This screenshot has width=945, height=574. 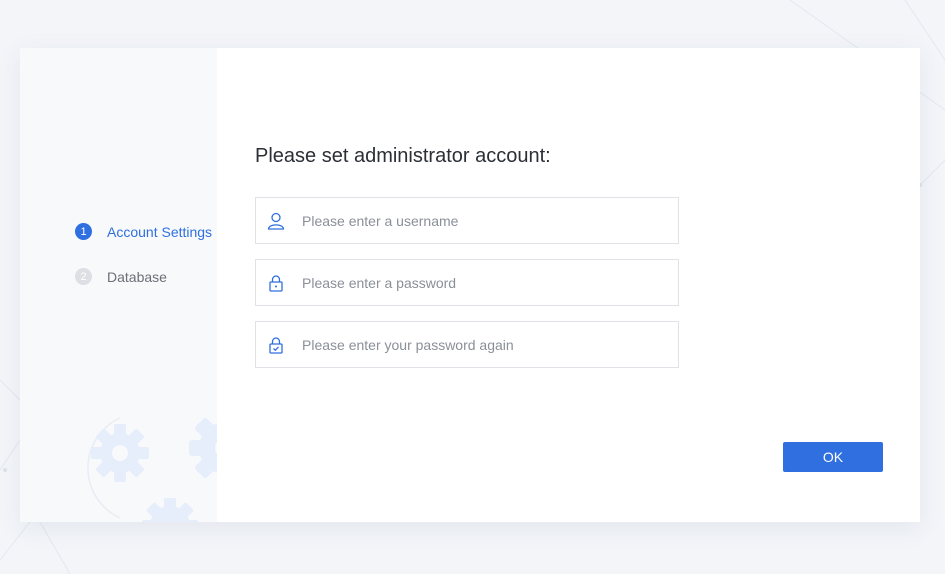 What do you see at coordinates (490, 220) in the screenshot?
I see `username-input` at bounding box center [490, 220].